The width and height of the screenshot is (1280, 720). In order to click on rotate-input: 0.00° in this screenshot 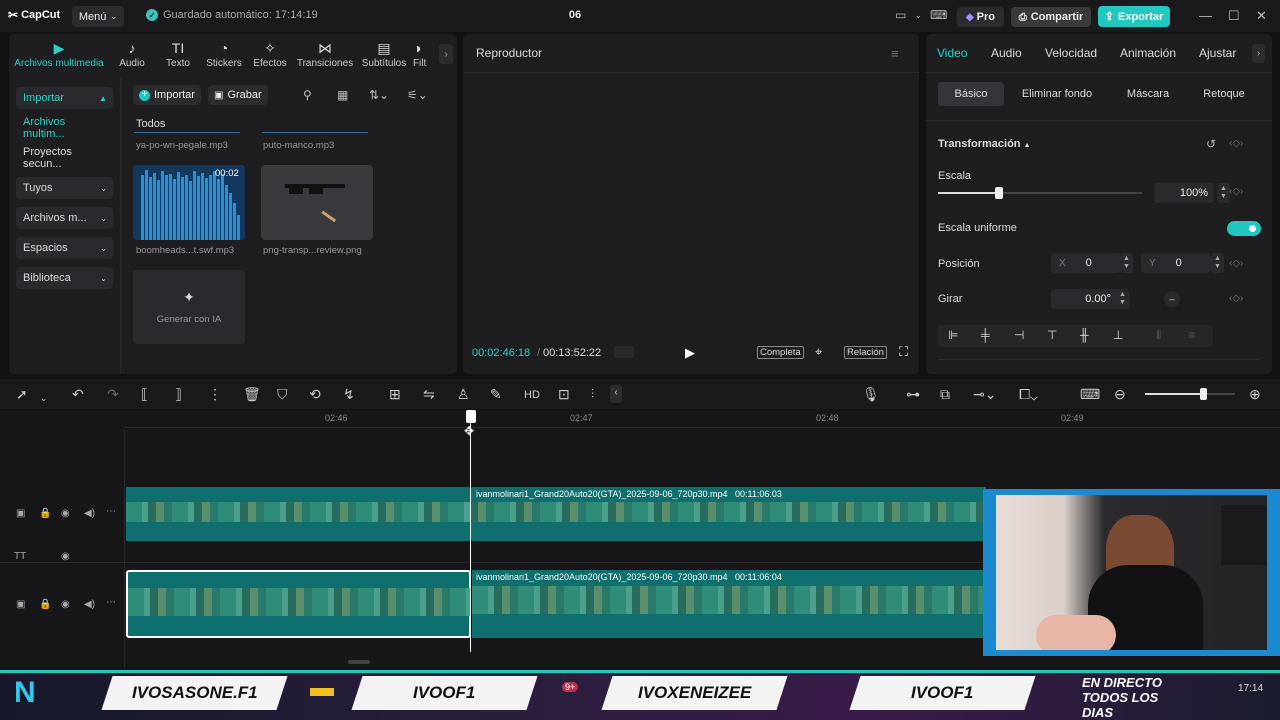, I will do `click(1085, 299)`.